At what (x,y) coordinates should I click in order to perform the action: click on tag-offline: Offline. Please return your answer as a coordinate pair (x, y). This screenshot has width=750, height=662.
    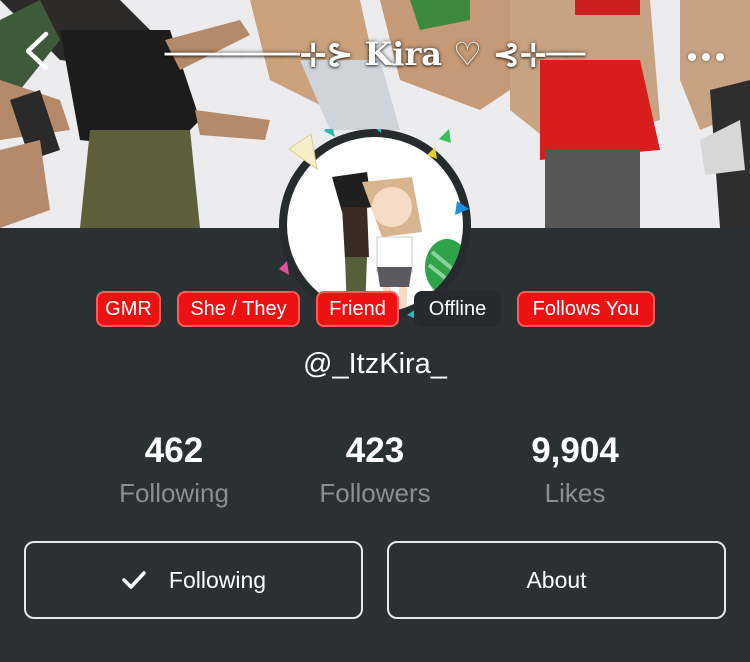
    Looking at the image, I should click on (457, 309).